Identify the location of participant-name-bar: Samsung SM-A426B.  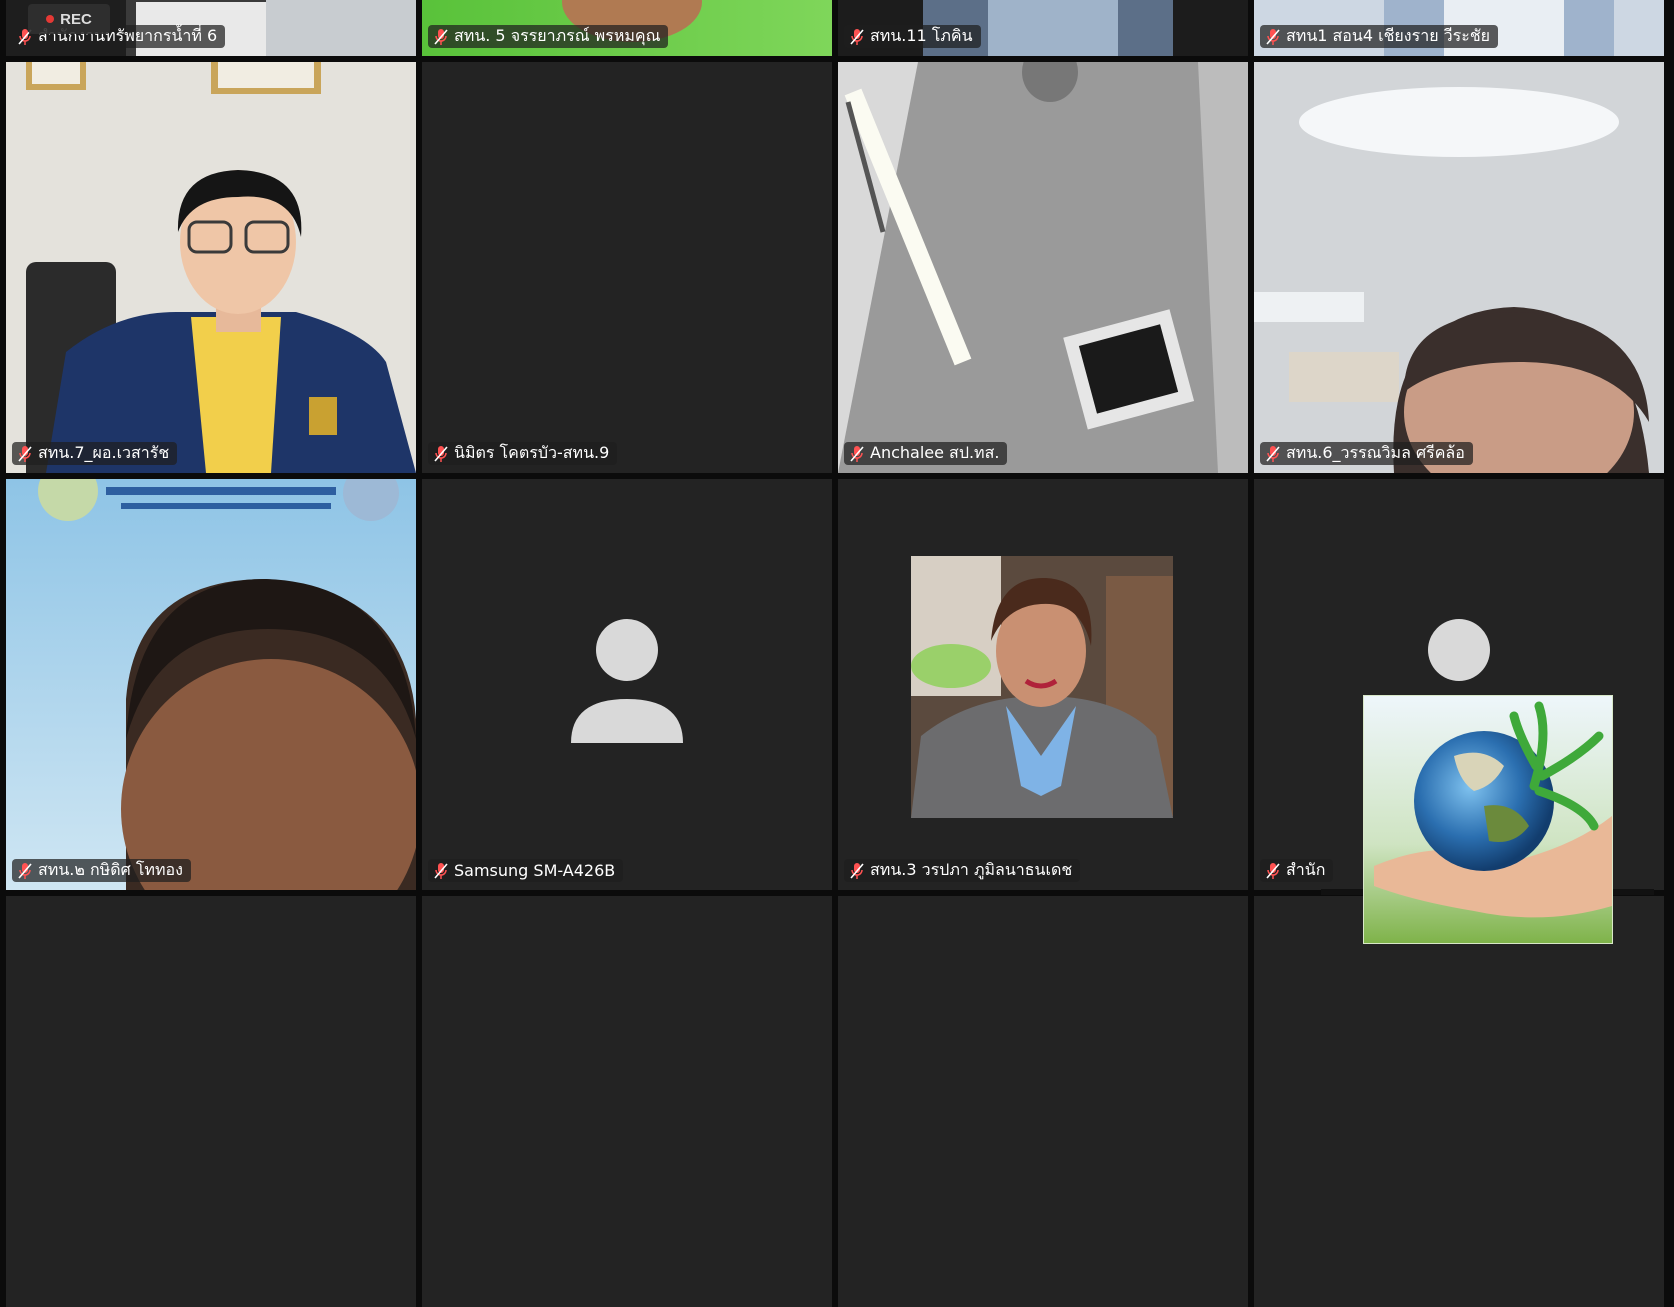
(526, 870).